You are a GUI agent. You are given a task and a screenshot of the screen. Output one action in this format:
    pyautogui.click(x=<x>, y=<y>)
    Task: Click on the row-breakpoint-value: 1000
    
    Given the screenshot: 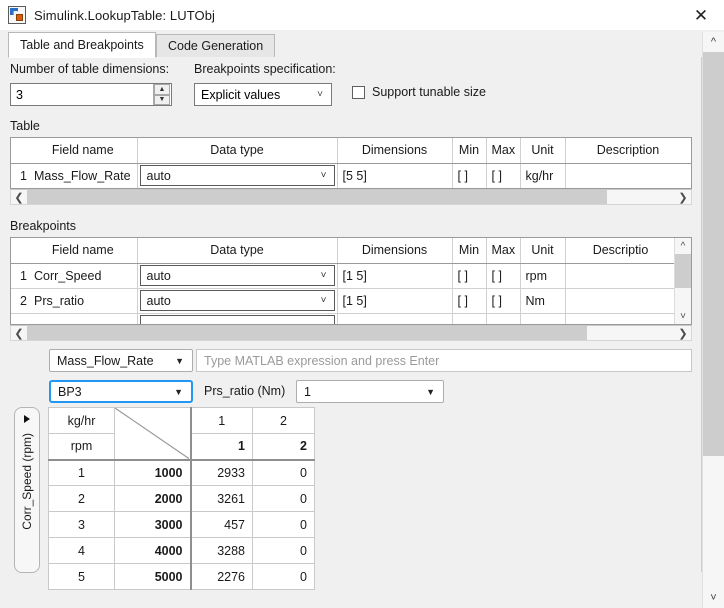 What is the action you would take?
    pyautogui.click(x=152, y=472)
    